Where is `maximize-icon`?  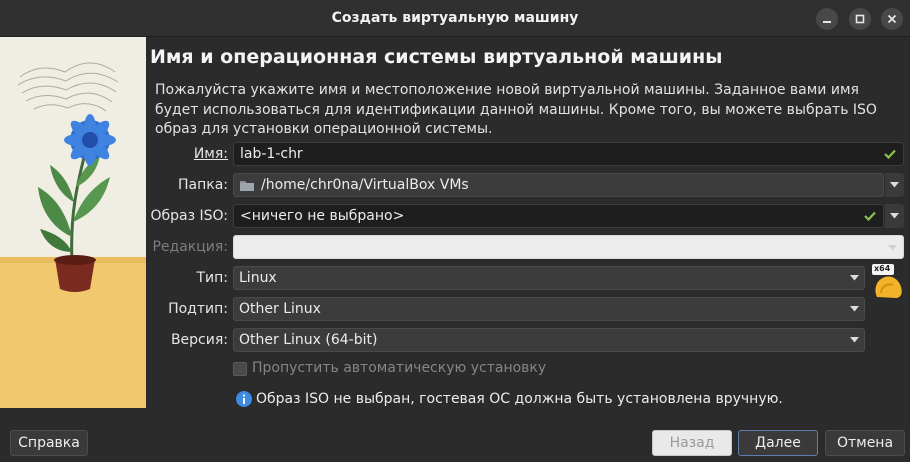 maximize-icon is located at coordinates (860, 19).